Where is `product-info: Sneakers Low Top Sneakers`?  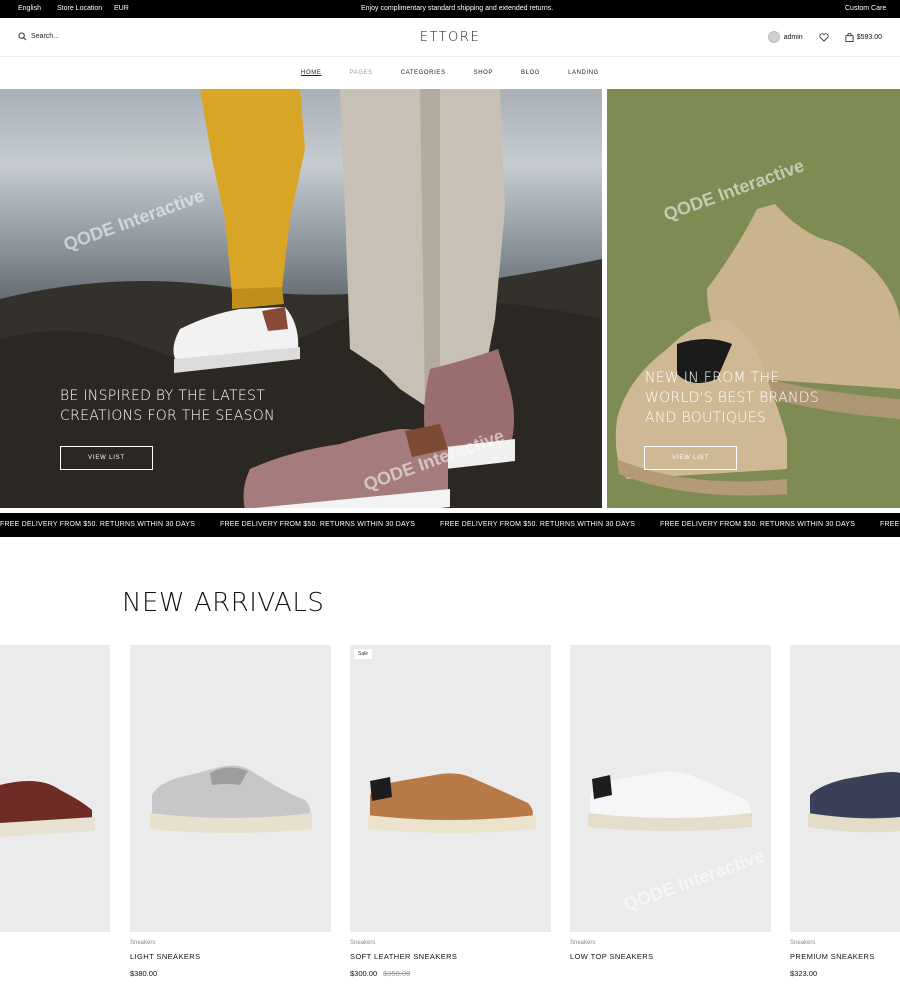 product-info: Sneakers Low Top Sneakers is located at coordinates (612, 954).